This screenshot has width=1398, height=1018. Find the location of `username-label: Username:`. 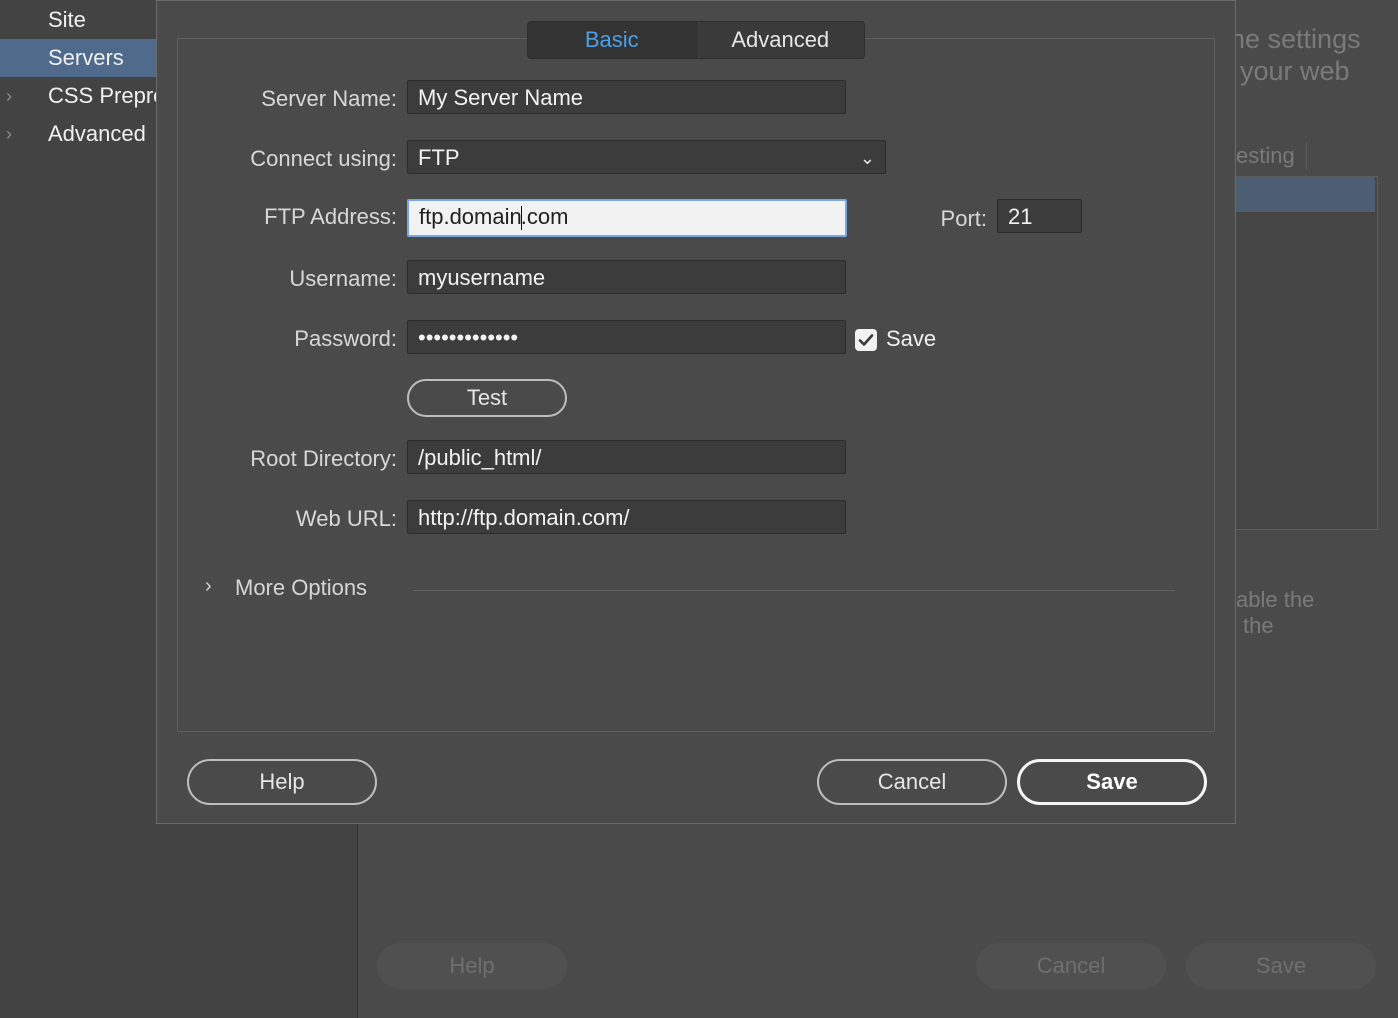

username-label: Username: is located at coordinates (343, 278).